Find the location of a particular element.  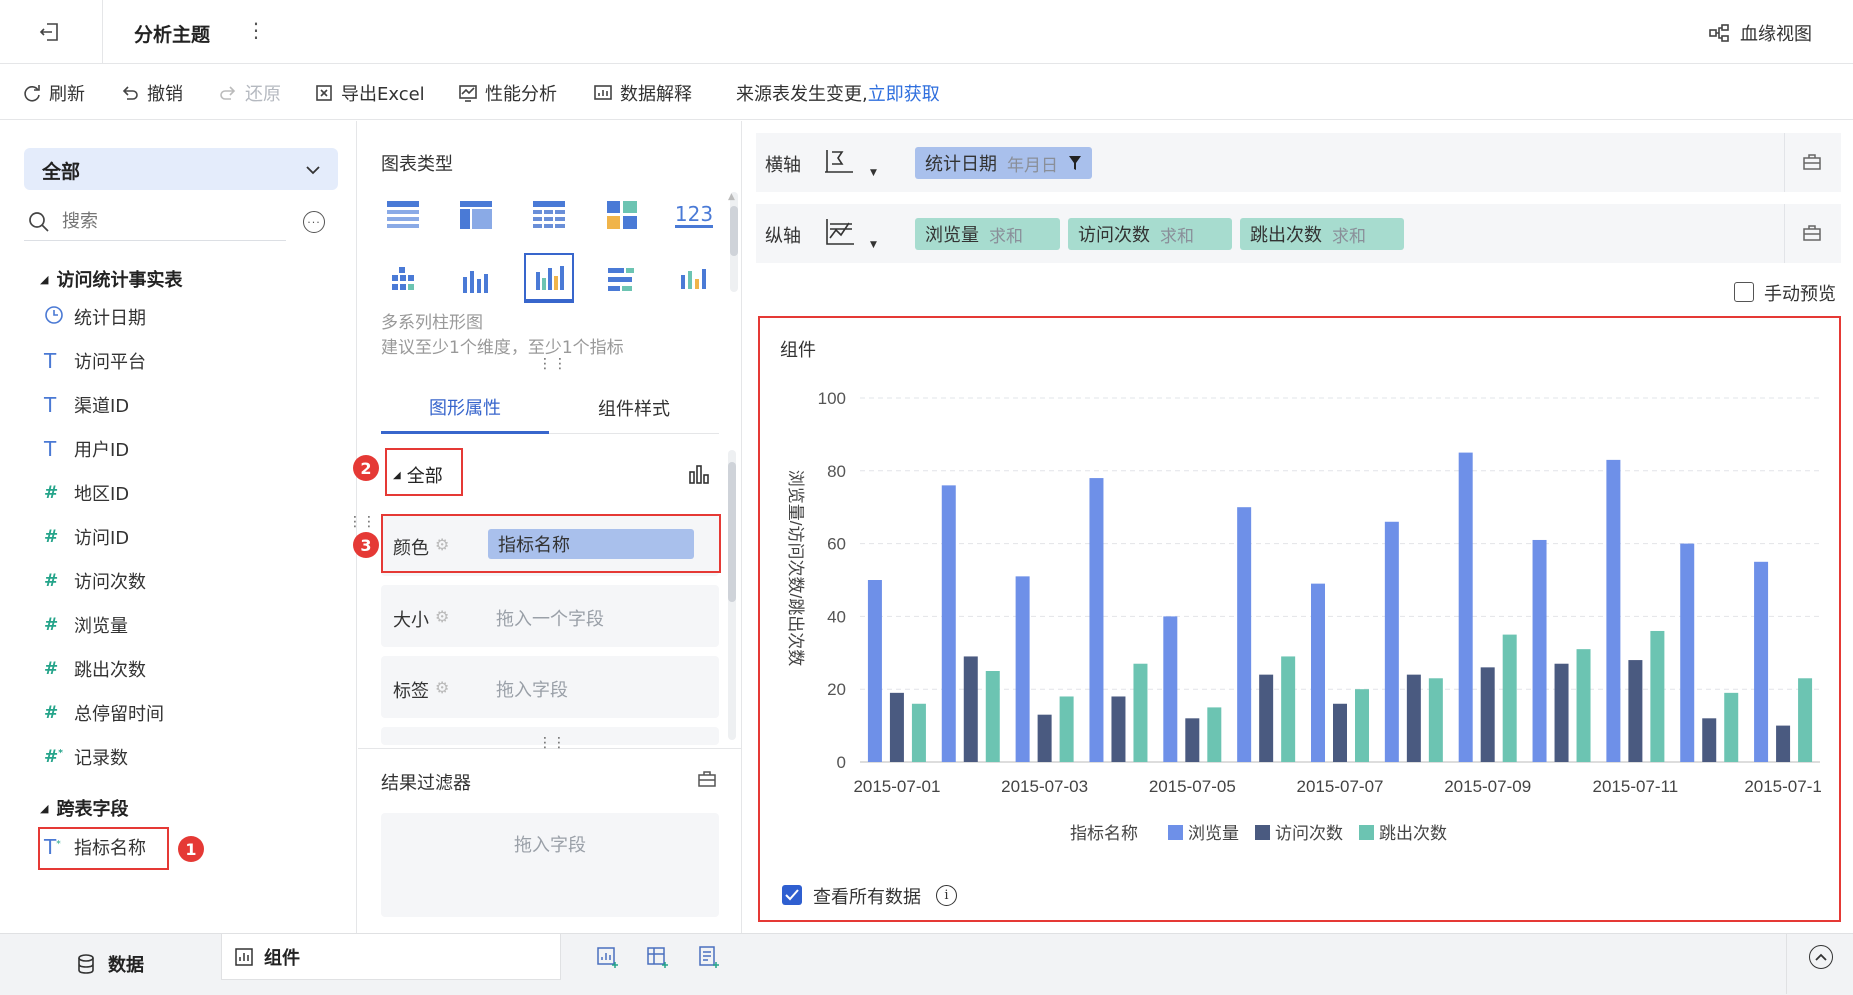

panel-drag-handle: ⋮⋮ is located at coordinates (362, 522).